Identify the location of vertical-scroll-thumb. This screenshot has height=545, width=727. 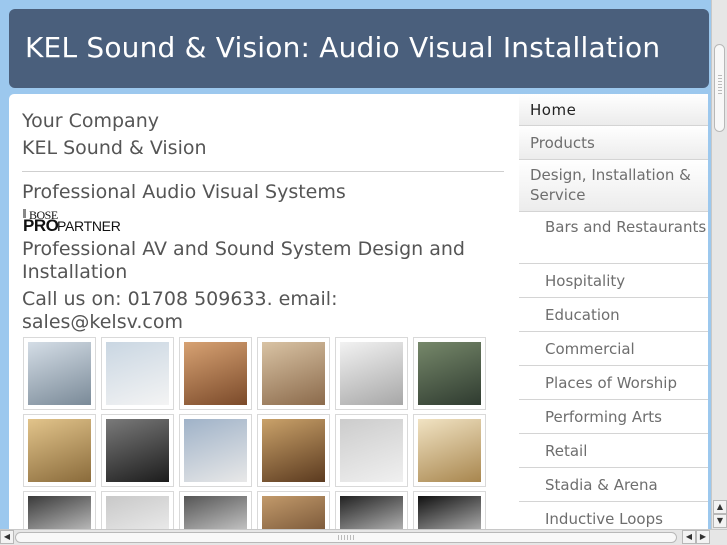
(719, 88).